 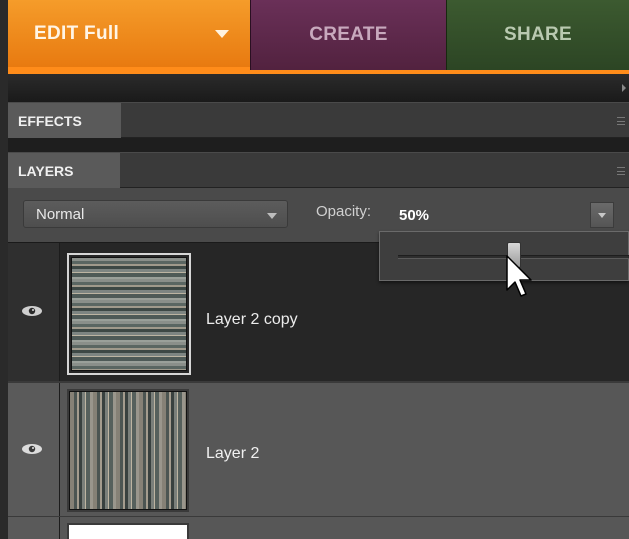 I want to click on layer-name: Layer 2, so click(x=232, y=454).